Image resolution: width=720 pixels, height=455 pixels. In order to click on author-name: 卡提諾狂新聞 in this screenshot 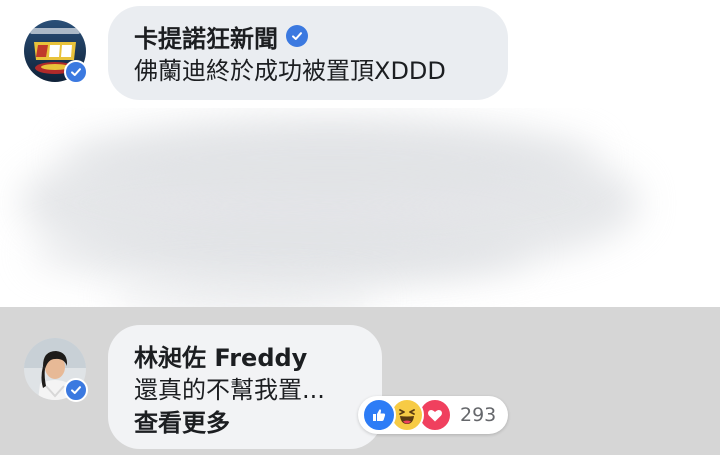, I will do `click(206, 36)`.